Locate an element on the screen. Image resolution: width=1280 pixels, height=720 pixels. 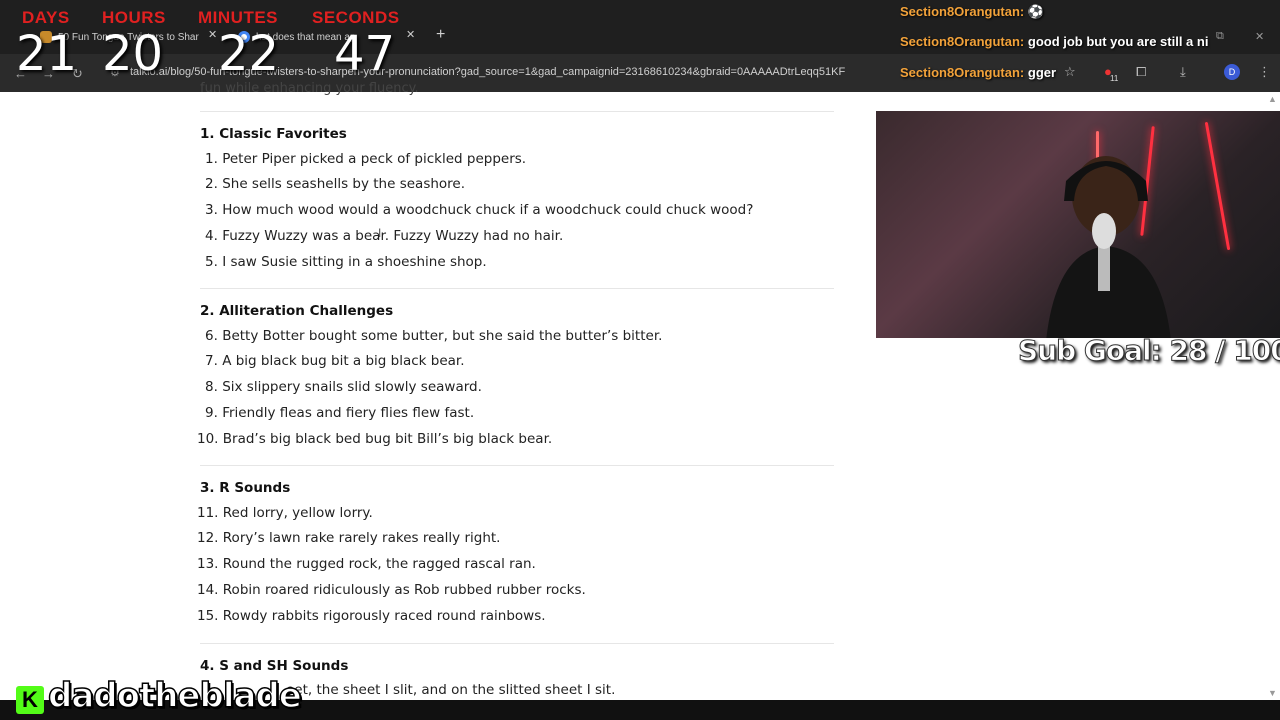
chat-text: gger is located at coordinates (1042, 72).